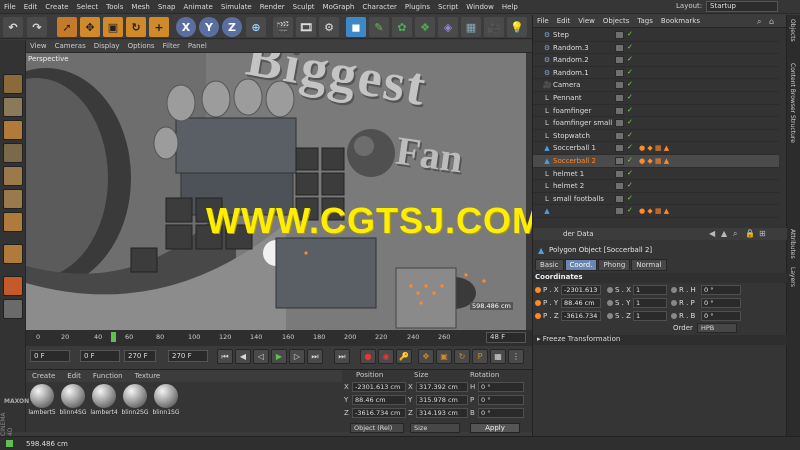 The width and height of the screenshot is (800, 450). Describe the element at coordinates (650, 303) in the screenshot. I see `attr-scale-field: 1` at that location.